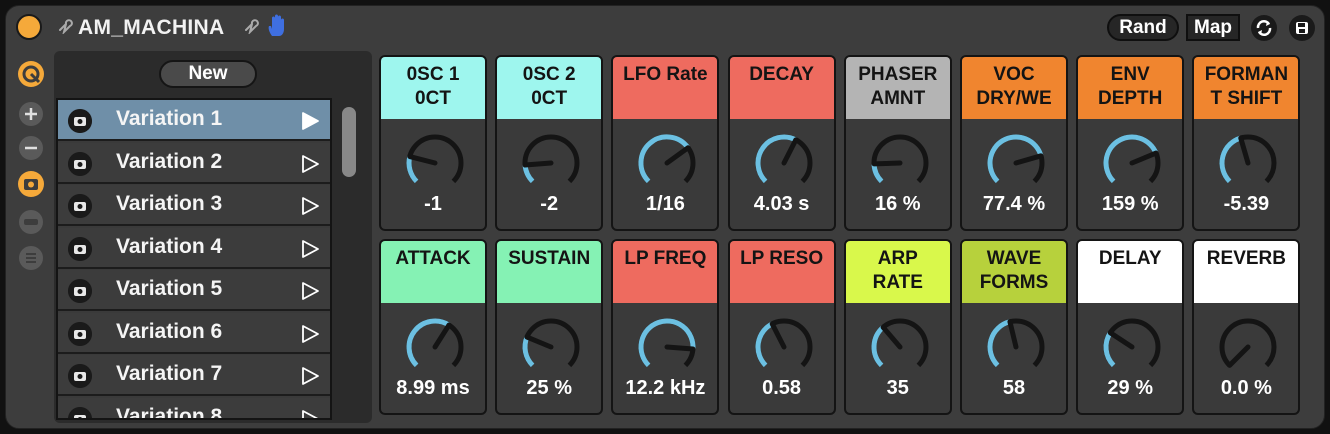  Describe the element at coordinates (1130, 88) in the screenshot. I see `knob-label: ENV DEPTH` at that location.